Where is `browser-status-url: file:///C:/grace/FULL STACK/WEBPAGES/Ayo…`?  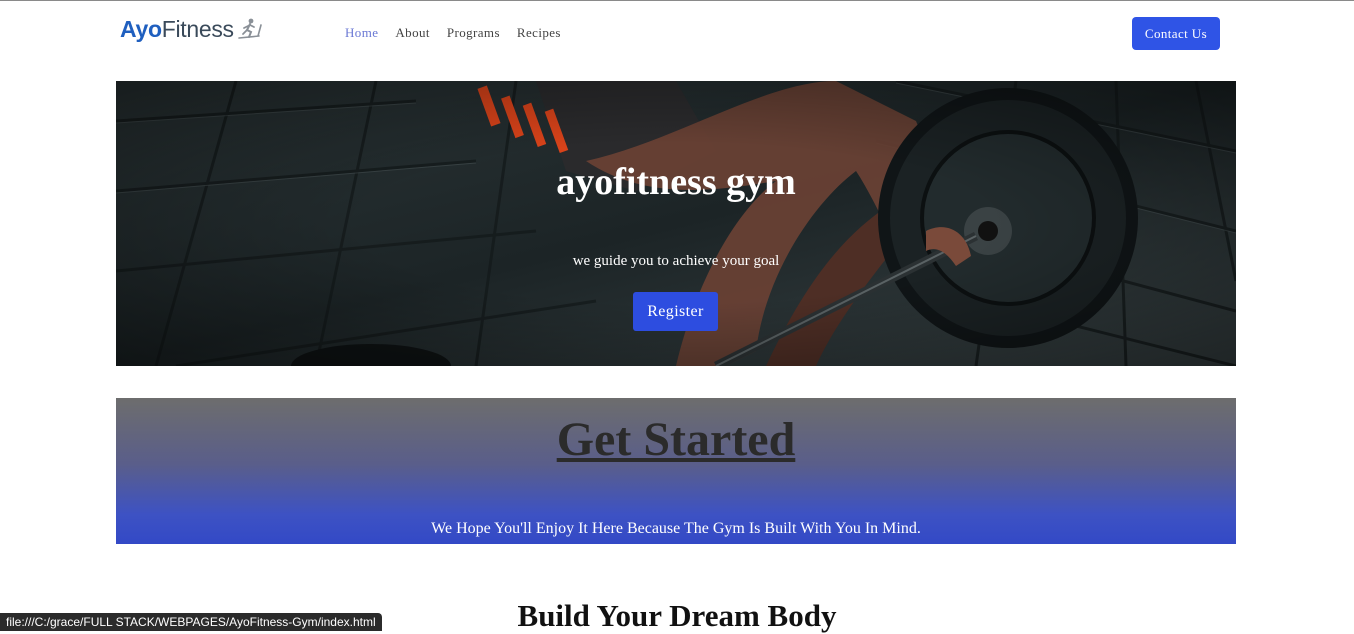 browser-status-url: file:///C:/grace/FULL STACK/WEBPAGES/Ayo… is located at coordinates (191, 622).